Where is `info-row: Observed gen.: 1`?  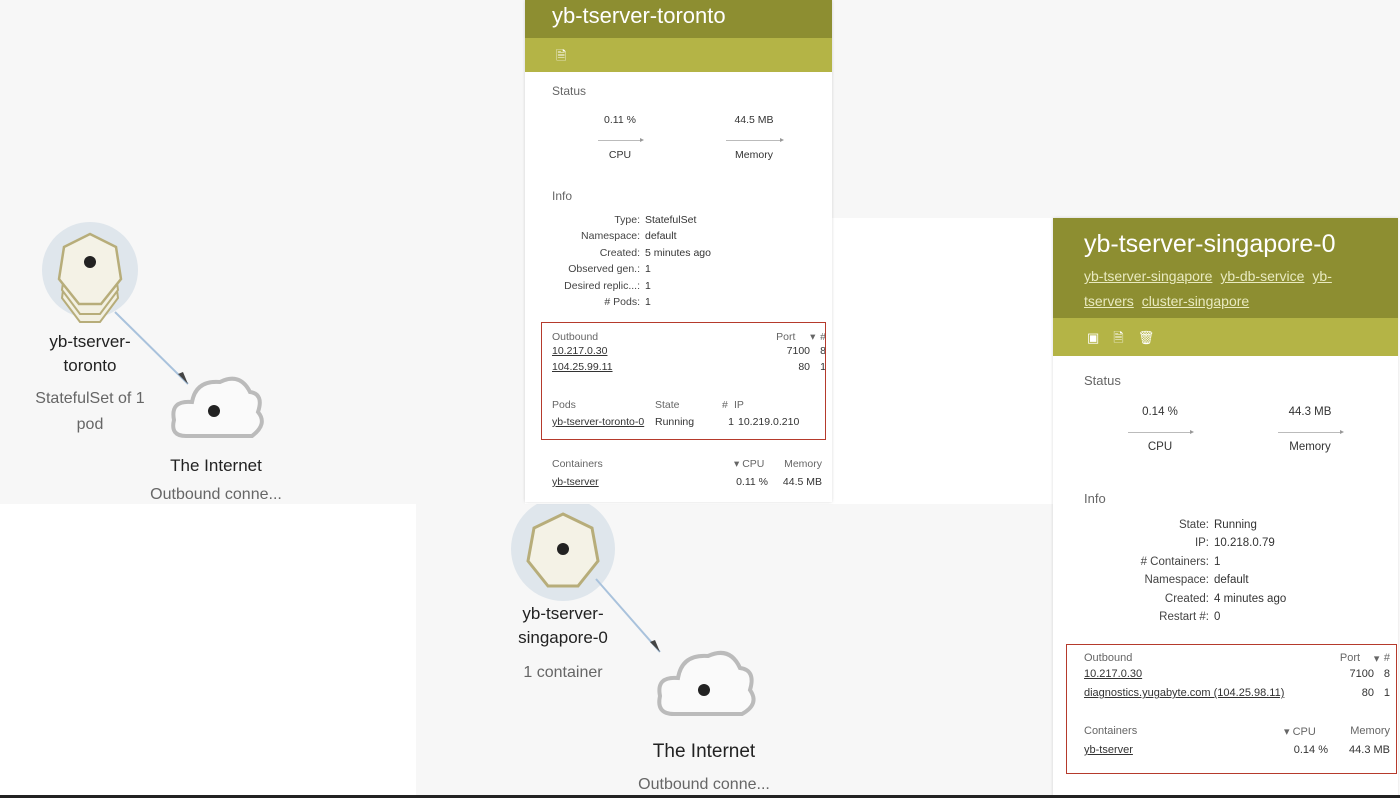 info-row: Observed gen.: 1 is located at coordinates (624, 269).